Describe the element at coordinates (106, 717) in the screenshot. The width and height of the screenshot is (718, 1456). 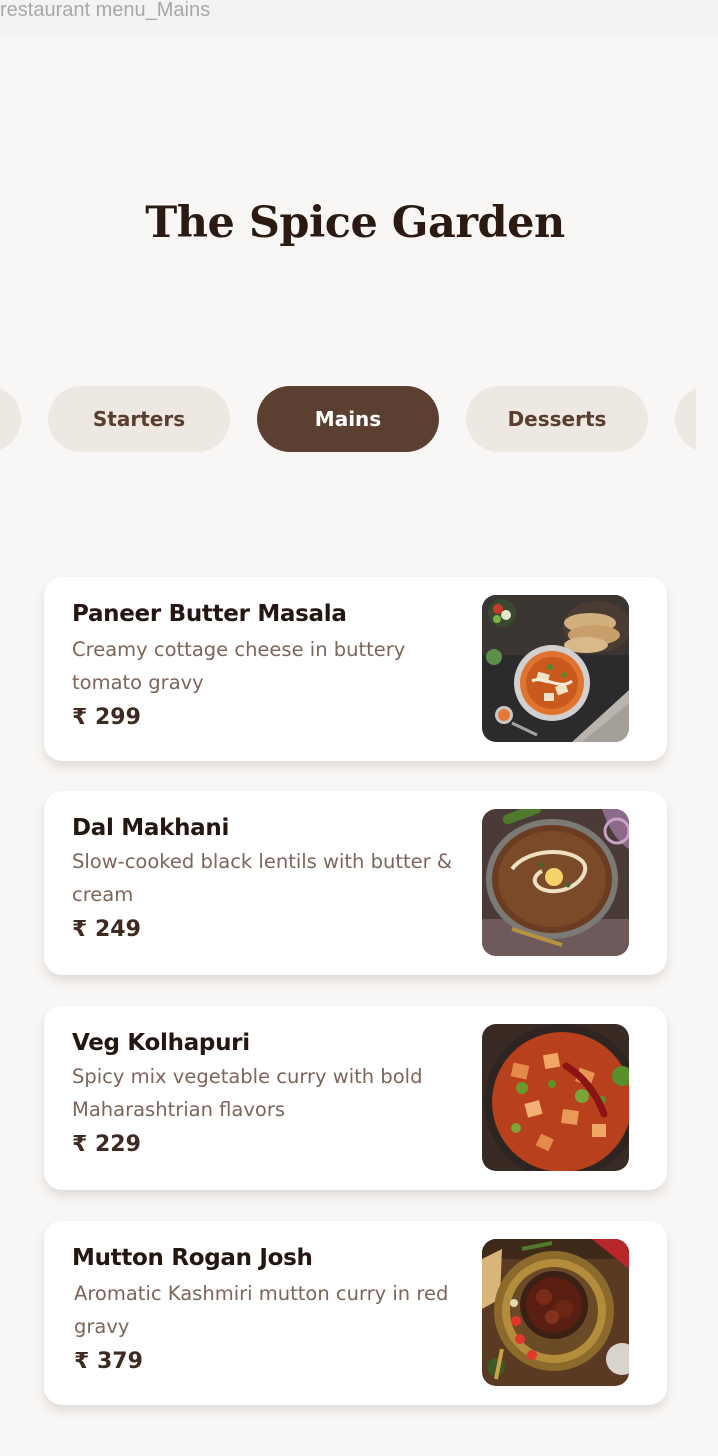
I see `menu-item-price: ₹ 299` at that location.